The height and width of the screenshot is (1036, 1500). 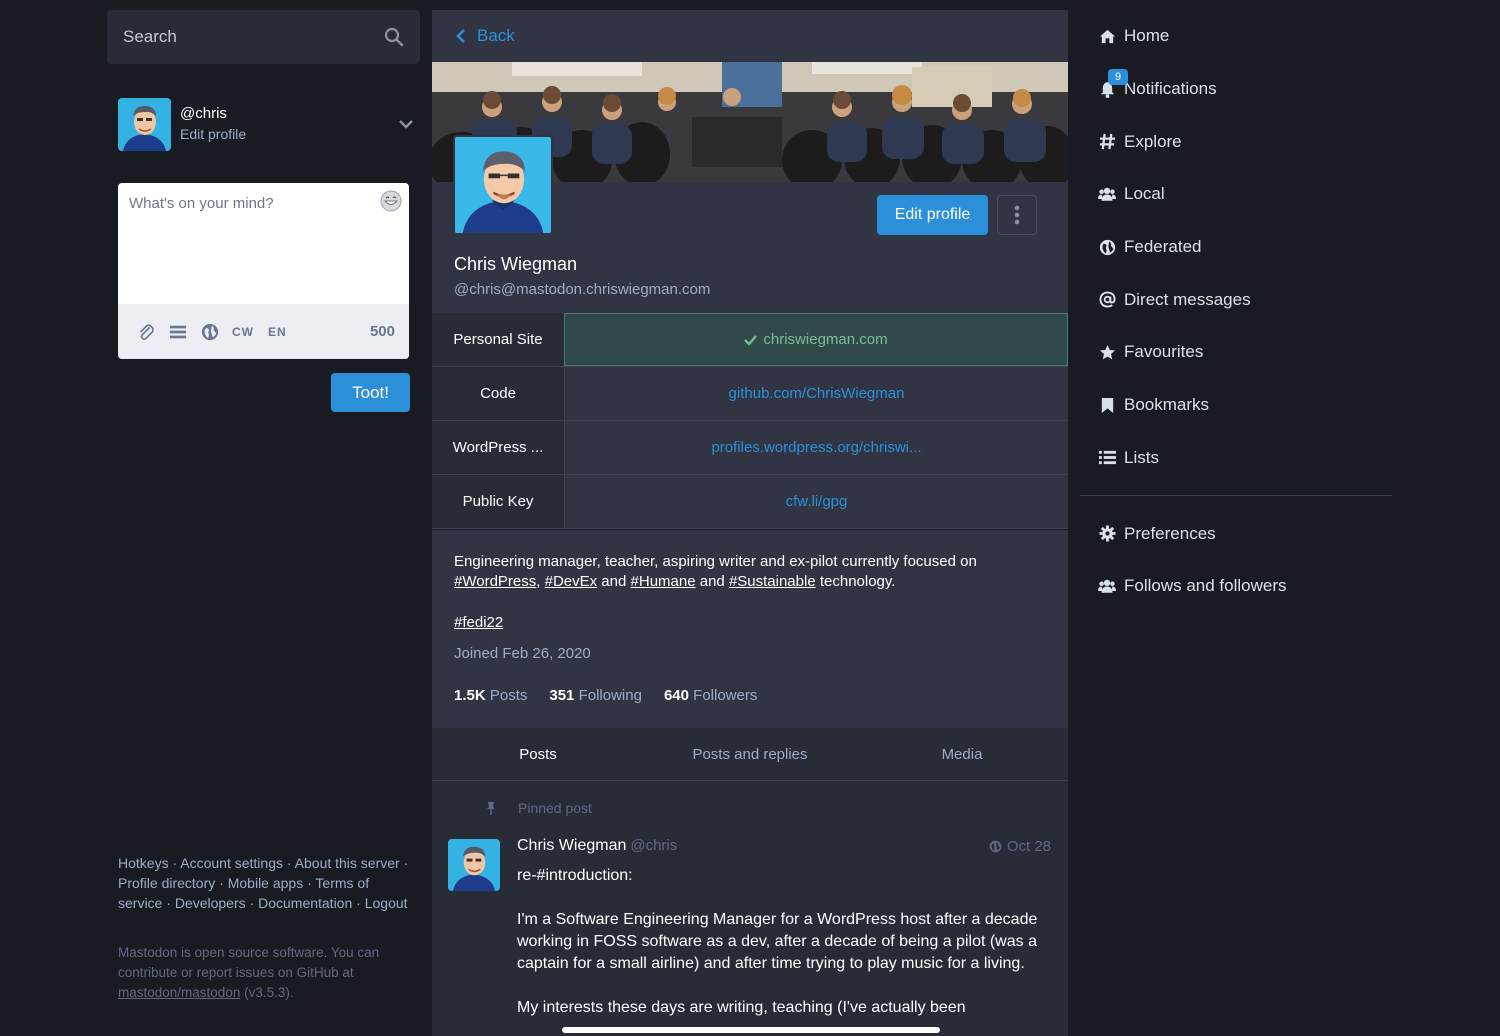 I want to click on github-link: mastodon/mastodon, so click(x=179, y=992).